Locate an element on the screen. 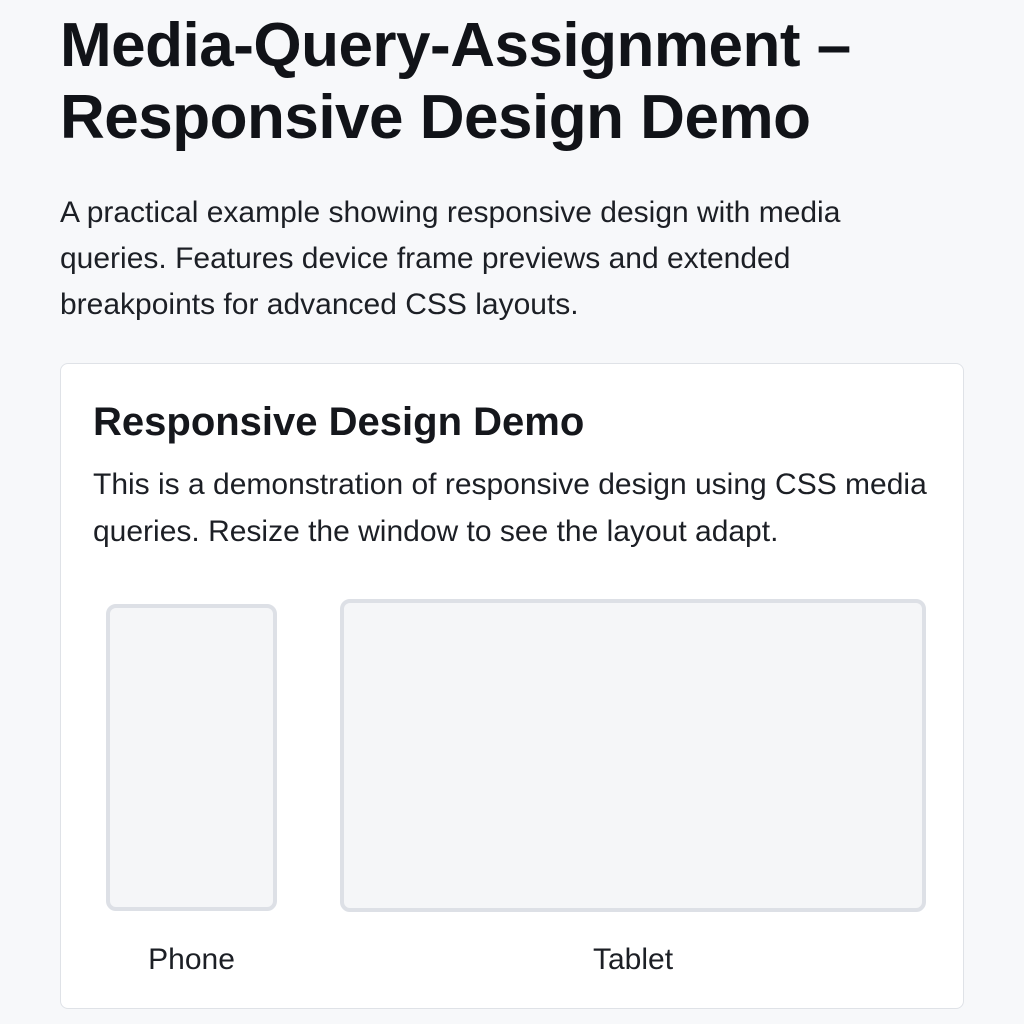 The height and width of the screenshot is (1024, 1024). phone-frame-preview is located at coordinates (191, 757).